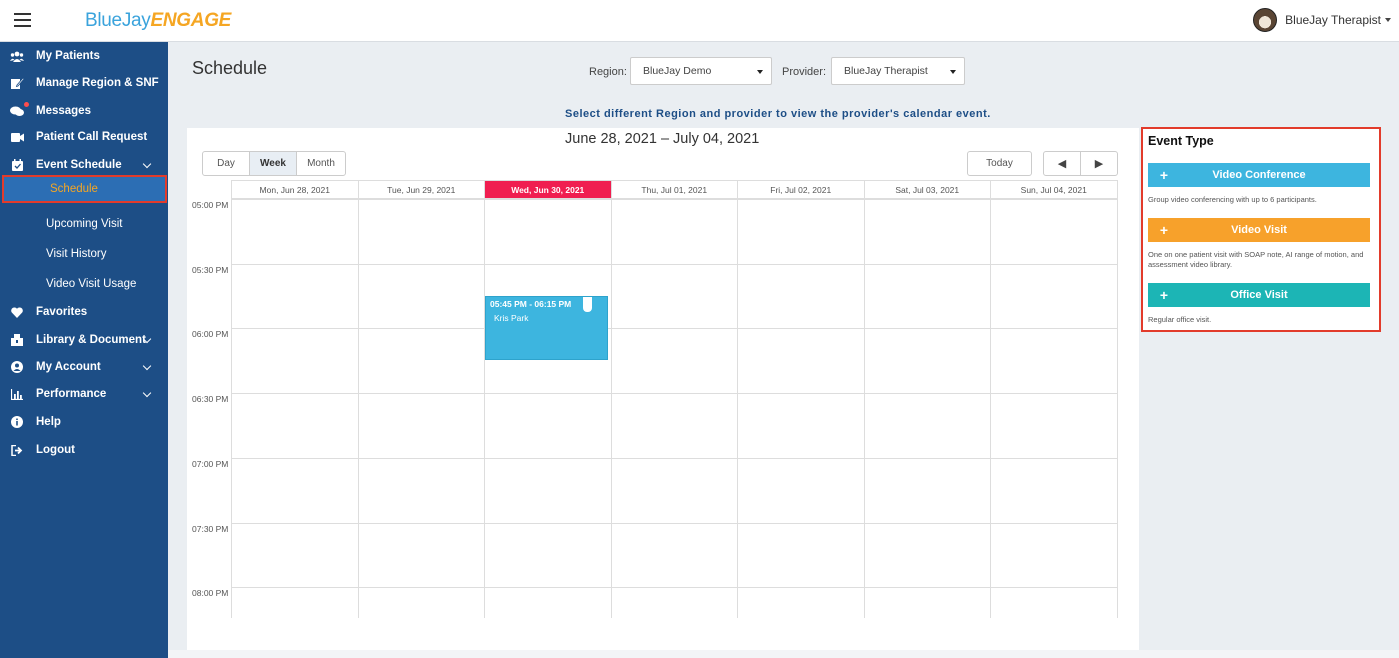 This screenshot has width=1399, height=658. I want to click on event-type-label: Office Visit, so click(1259, 295).